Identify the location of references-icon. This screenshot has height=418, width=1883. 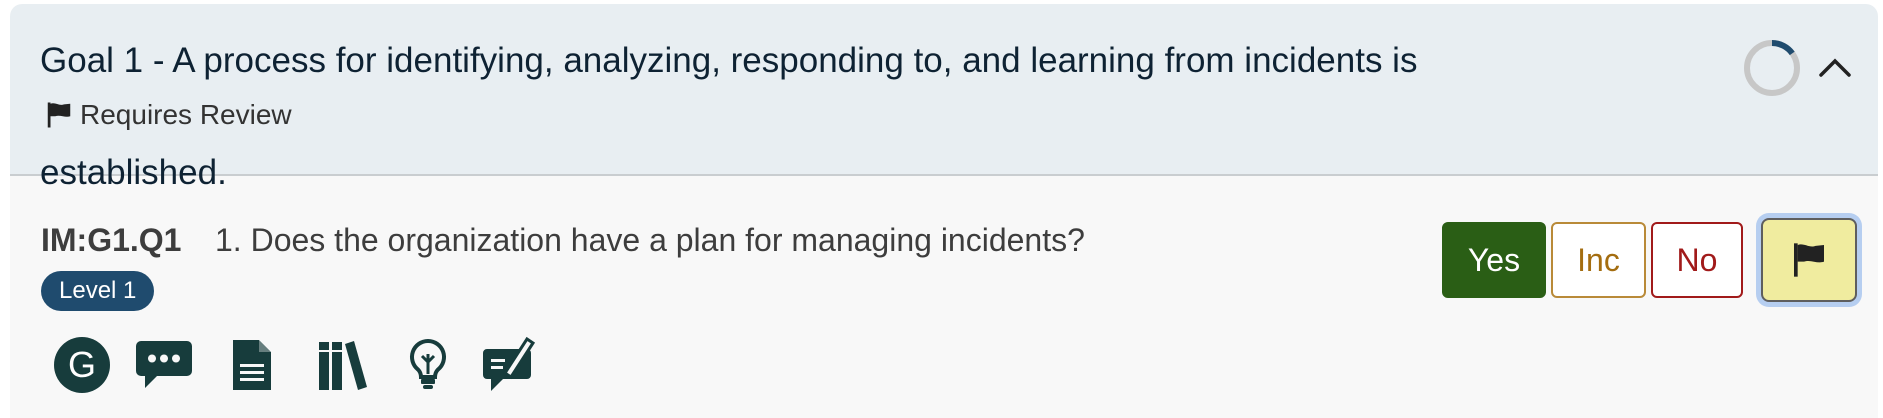
(343, 365).